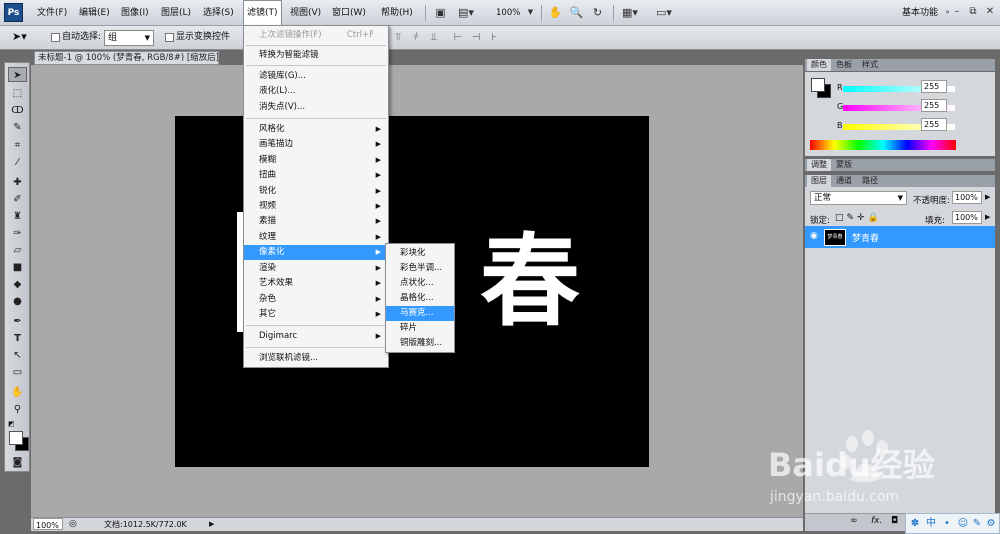  Describe the element at coordinates (94, 13) in the screenshot. I see `menu-edit: 编辑(E)` at that location.